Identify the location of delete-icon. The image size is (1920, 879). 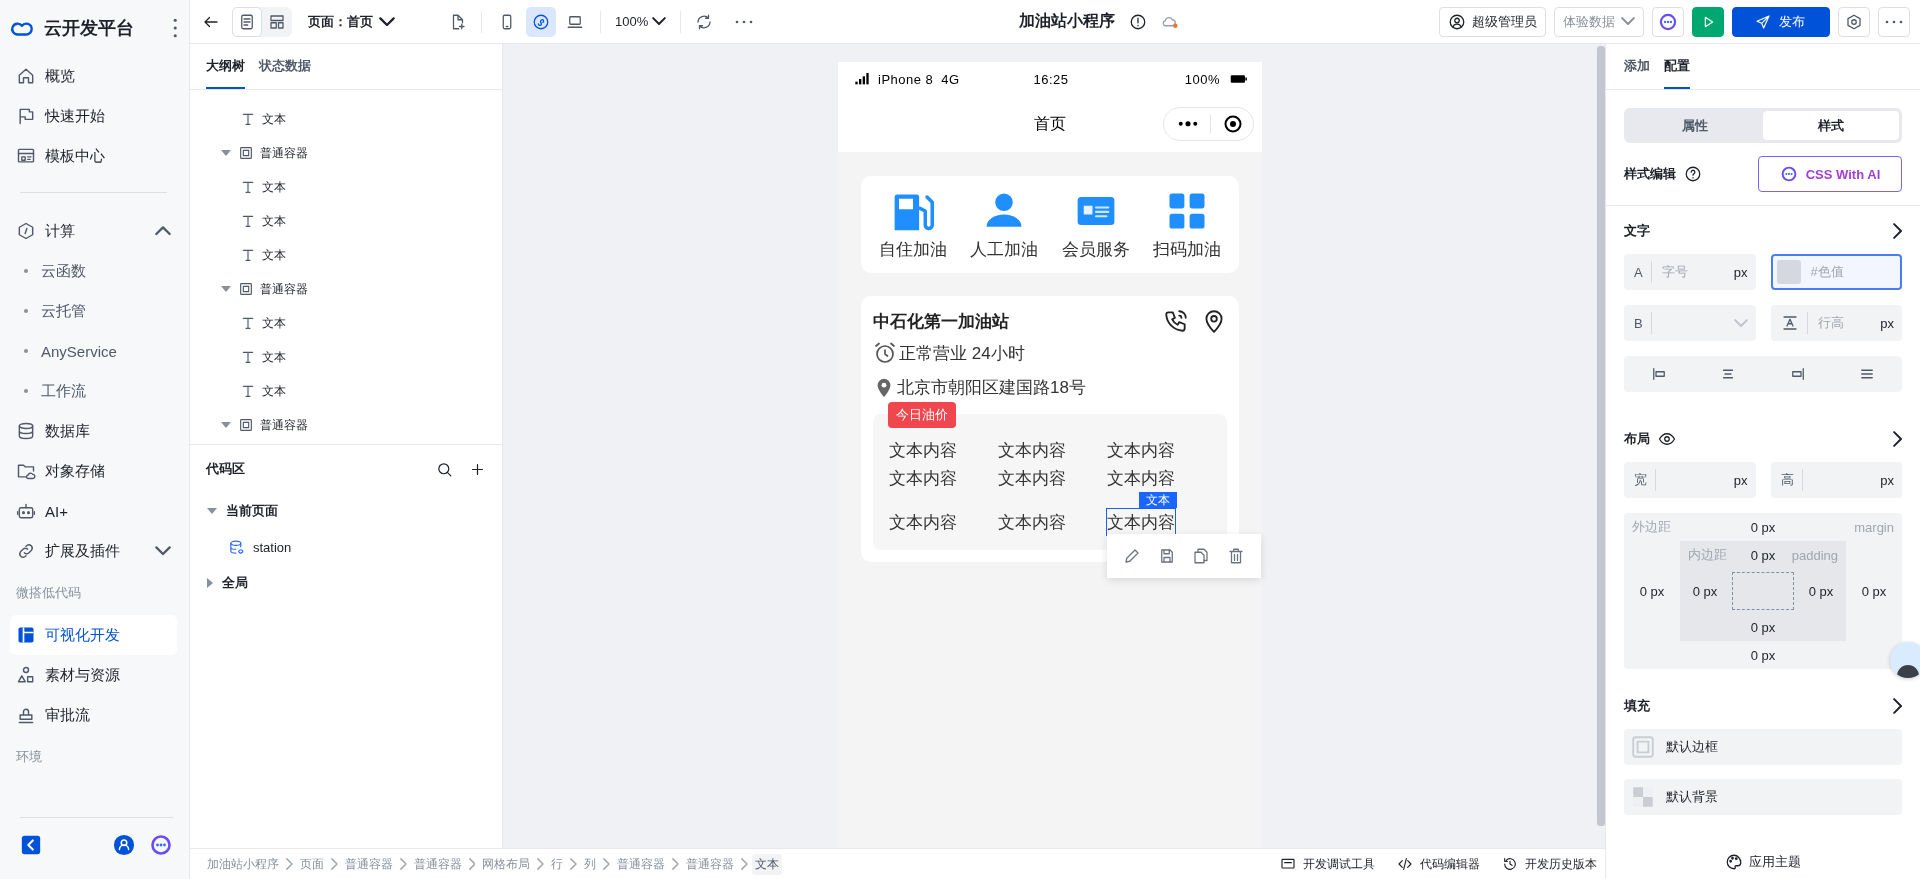
(1235, 556).